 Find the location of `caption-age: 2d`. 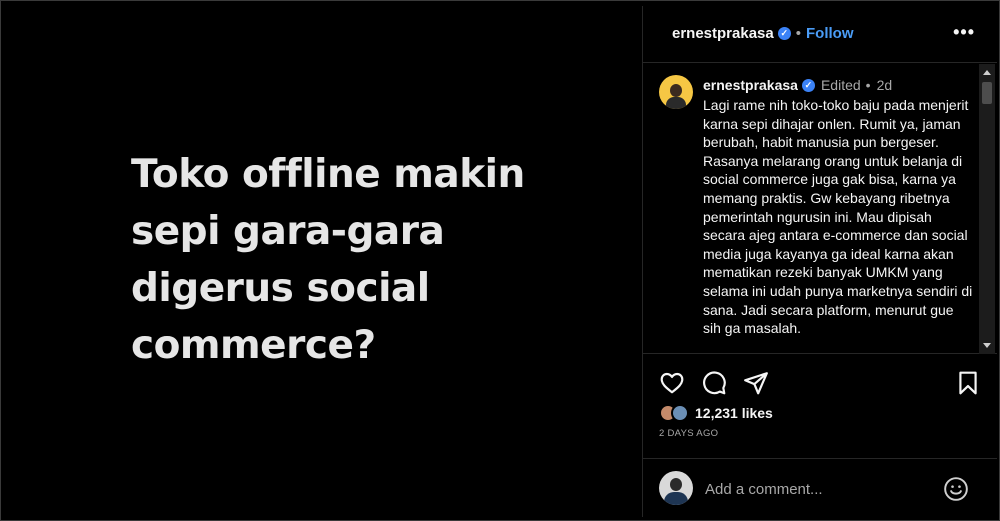

caption-age: 2d is located at coordinates (885, 85).